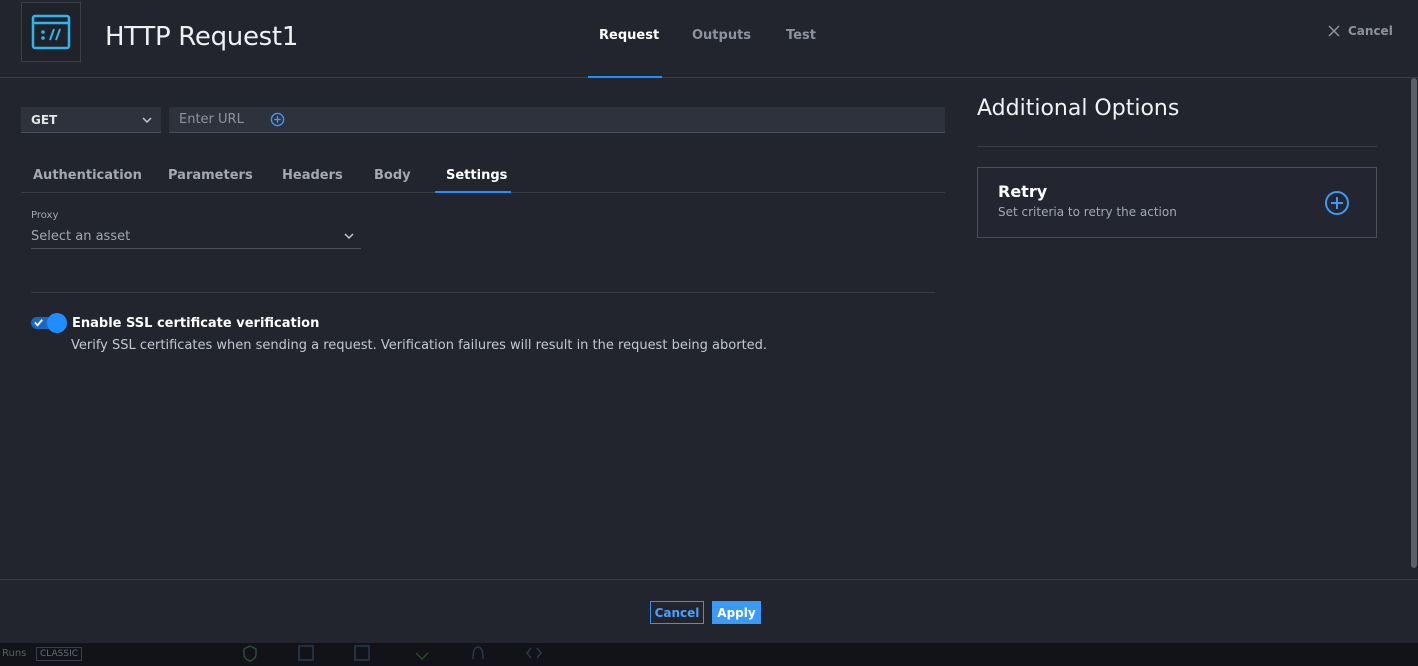 The image size is (1418, 666). What do you see at coordinates (736, 612) in the screenshot?
I see `apply-button: Apply` at bounding box center [736, 612].